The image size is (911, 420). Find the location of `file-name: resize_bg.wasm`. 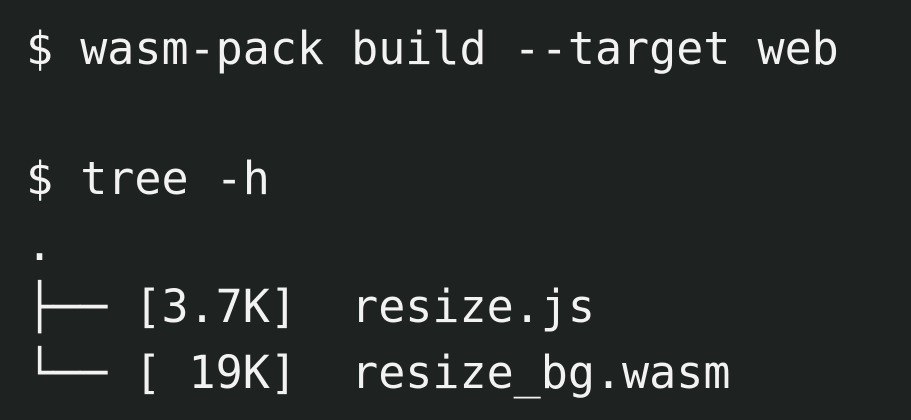

file-name: resize_bg.wasm is located at coordinates (541, 372).